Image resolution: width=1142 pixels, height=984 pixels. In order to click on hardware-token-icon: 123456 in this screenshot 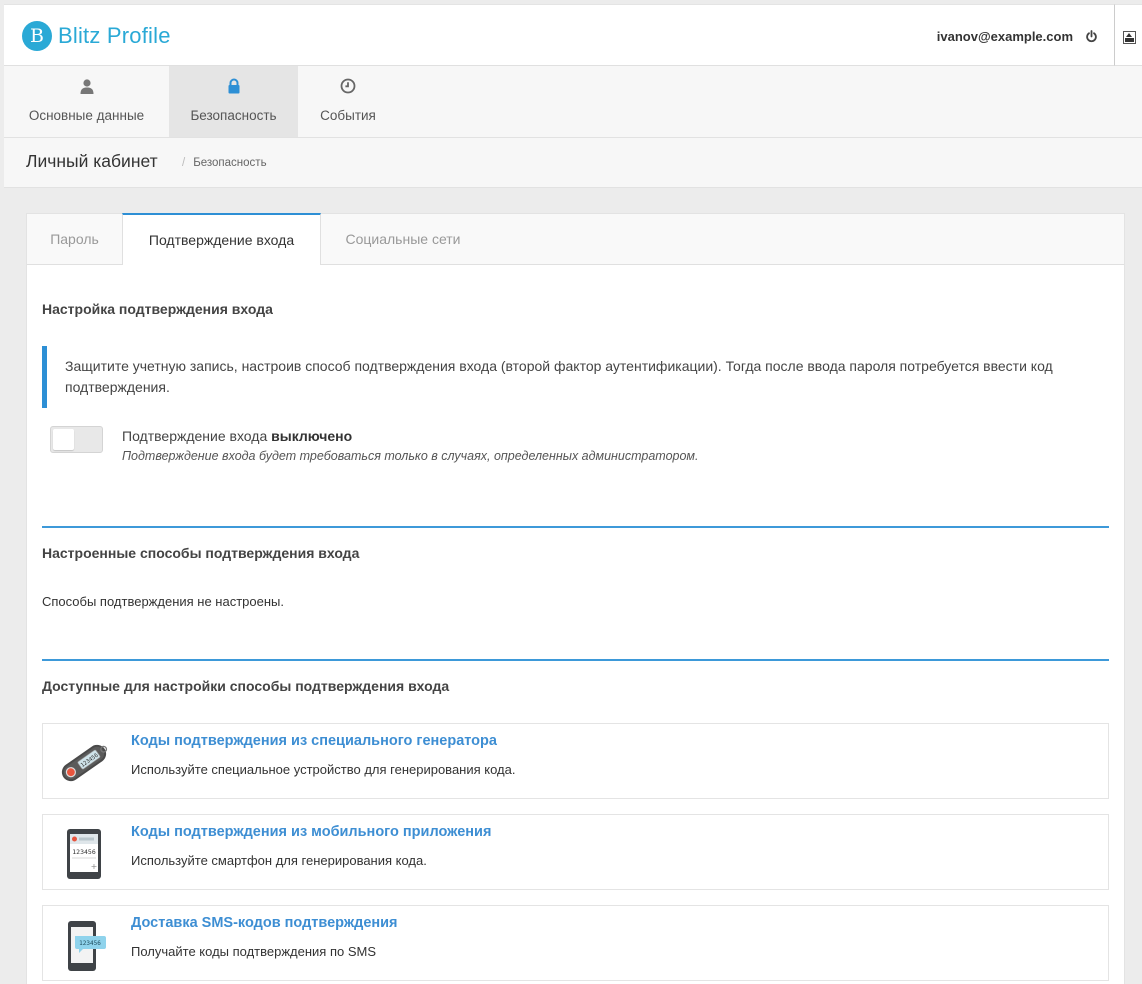, I will do `click(84, 763)`.